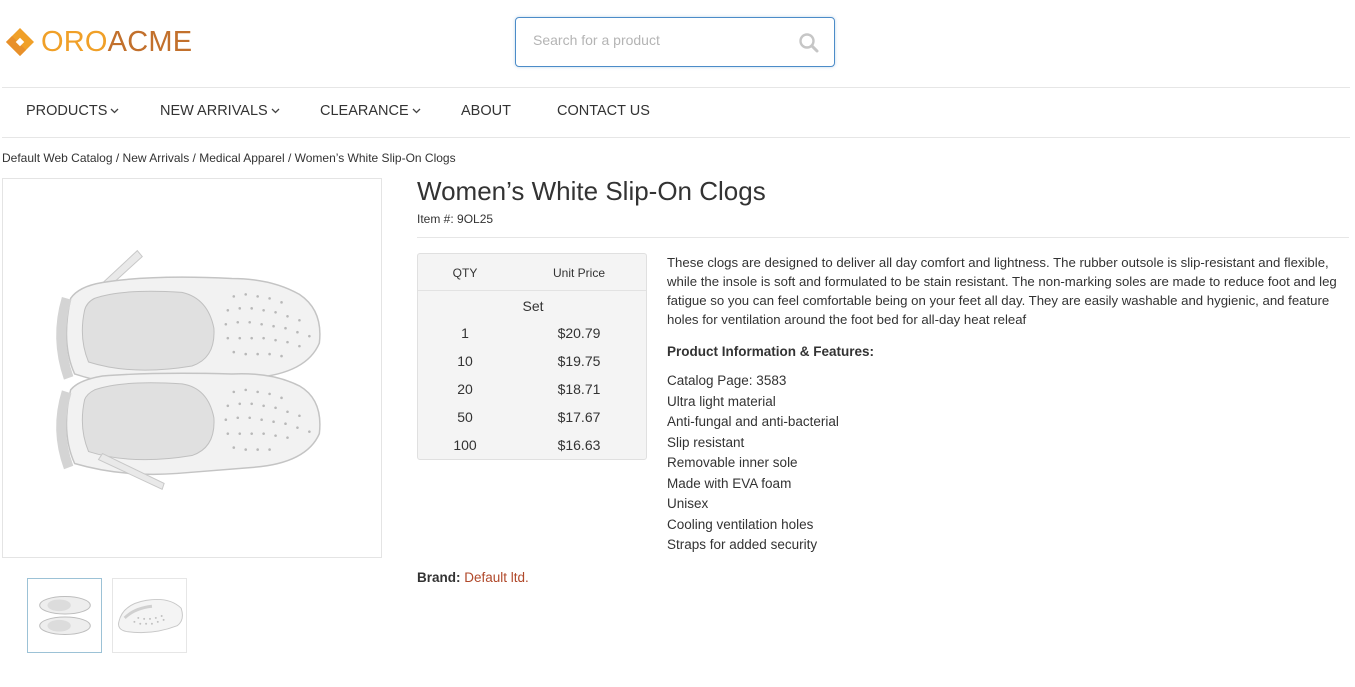 This screenshot has height=687, width=1355. Describe the element at coordinates (742, 544) in the screenshot. I see `feature-item: Straps for added security` at that location.